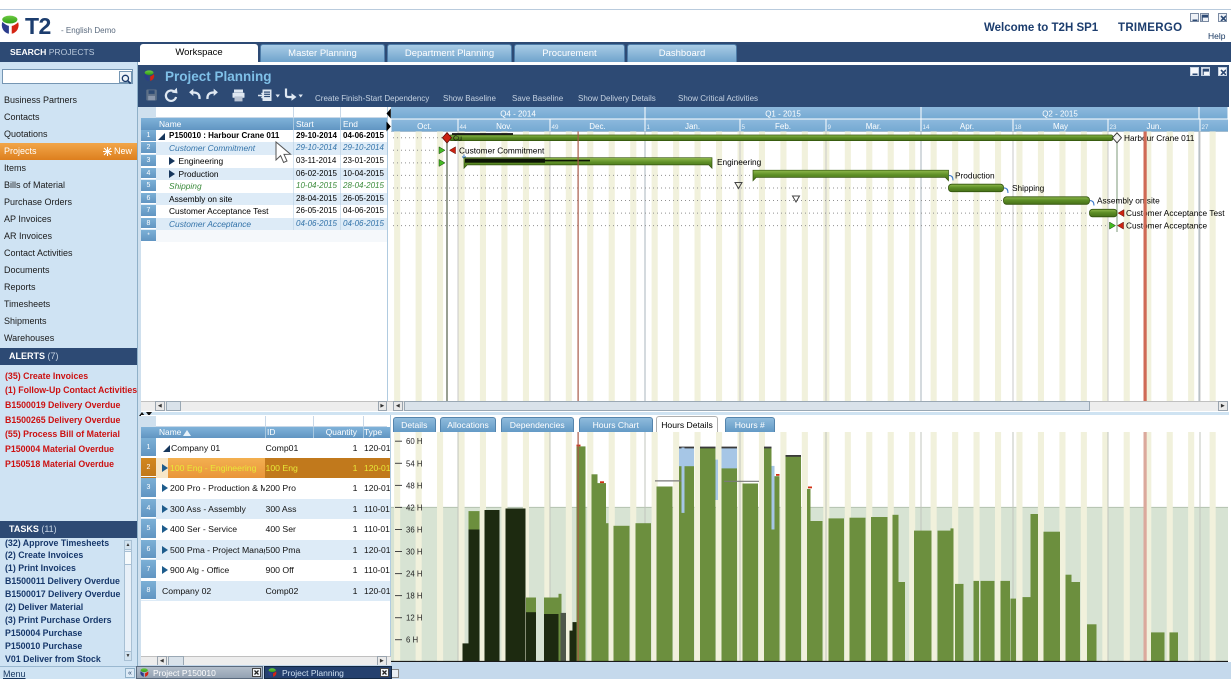 This screenshot has width=1231, height=679. What do you see at coordinates (1028, 188) in the screenshot?
I see `svg-text: Shipping` at bounding box center [1028, 188].